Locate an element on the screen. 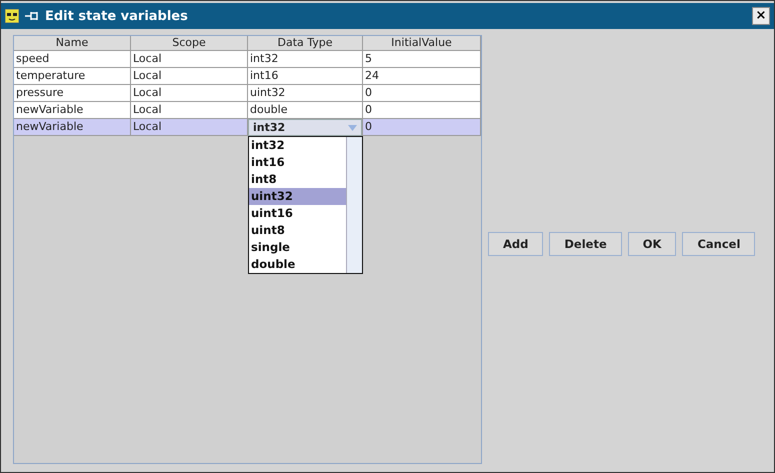 Image resolution: width=775 pixels, height=473 pixels. column-header: Name is located at coordinates (72, 43).